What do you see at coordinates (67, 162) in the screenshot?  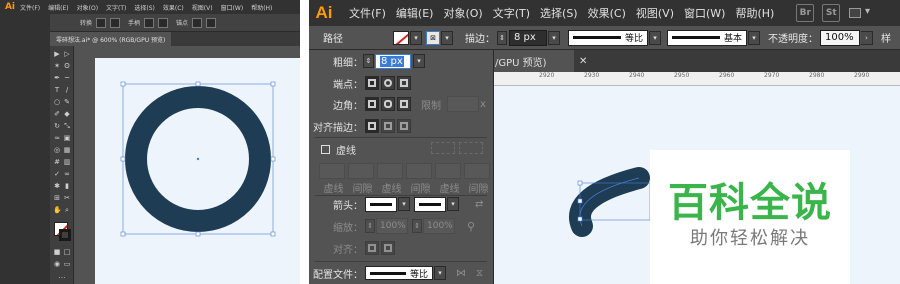 I see `gradient-tool-icon: ▥` at bounding box center [67, 162].